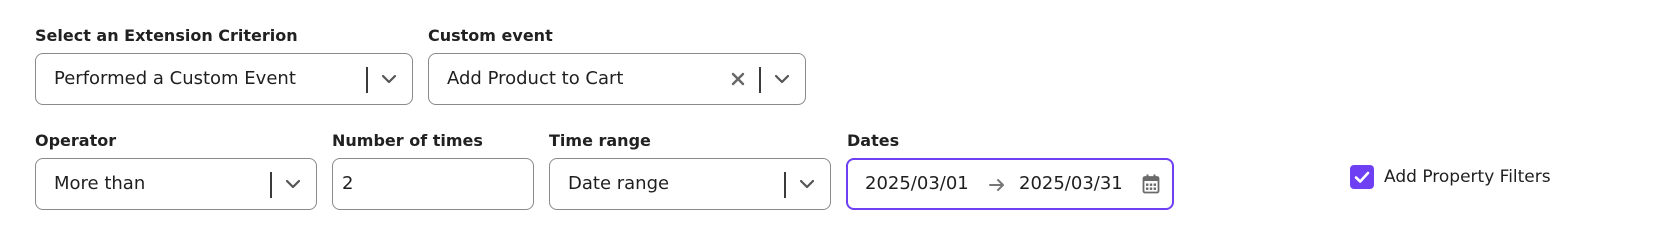  What do you see at coordinates (1467, 177) in the screenshot?
I see `property-filters-label: Add Property Filters` at bounding box center [1467, 177].